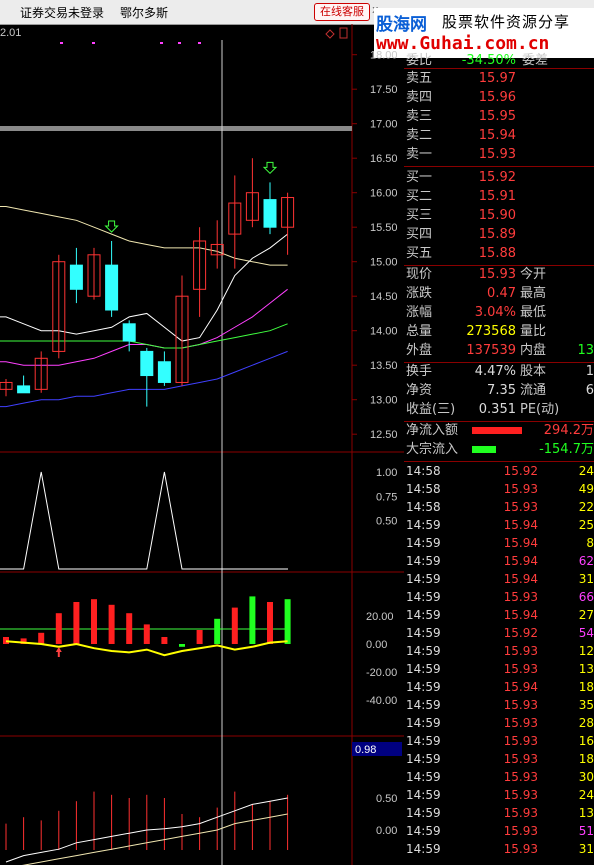 The width and height of the screenshot is (594, 865). Describe the element at coordinates (586, 471) in the screenshot. I see `tick-volume: 24` at that location.